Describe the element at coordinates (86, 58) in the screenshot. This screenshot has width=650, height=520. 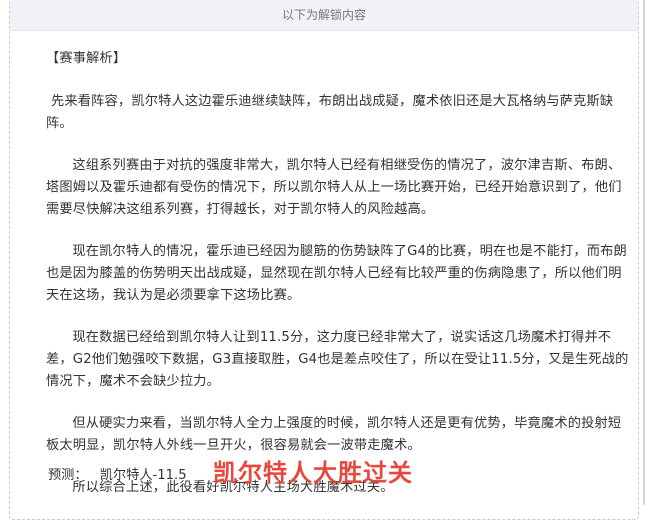
I see `section-title: 【赛事解析】` at that location.